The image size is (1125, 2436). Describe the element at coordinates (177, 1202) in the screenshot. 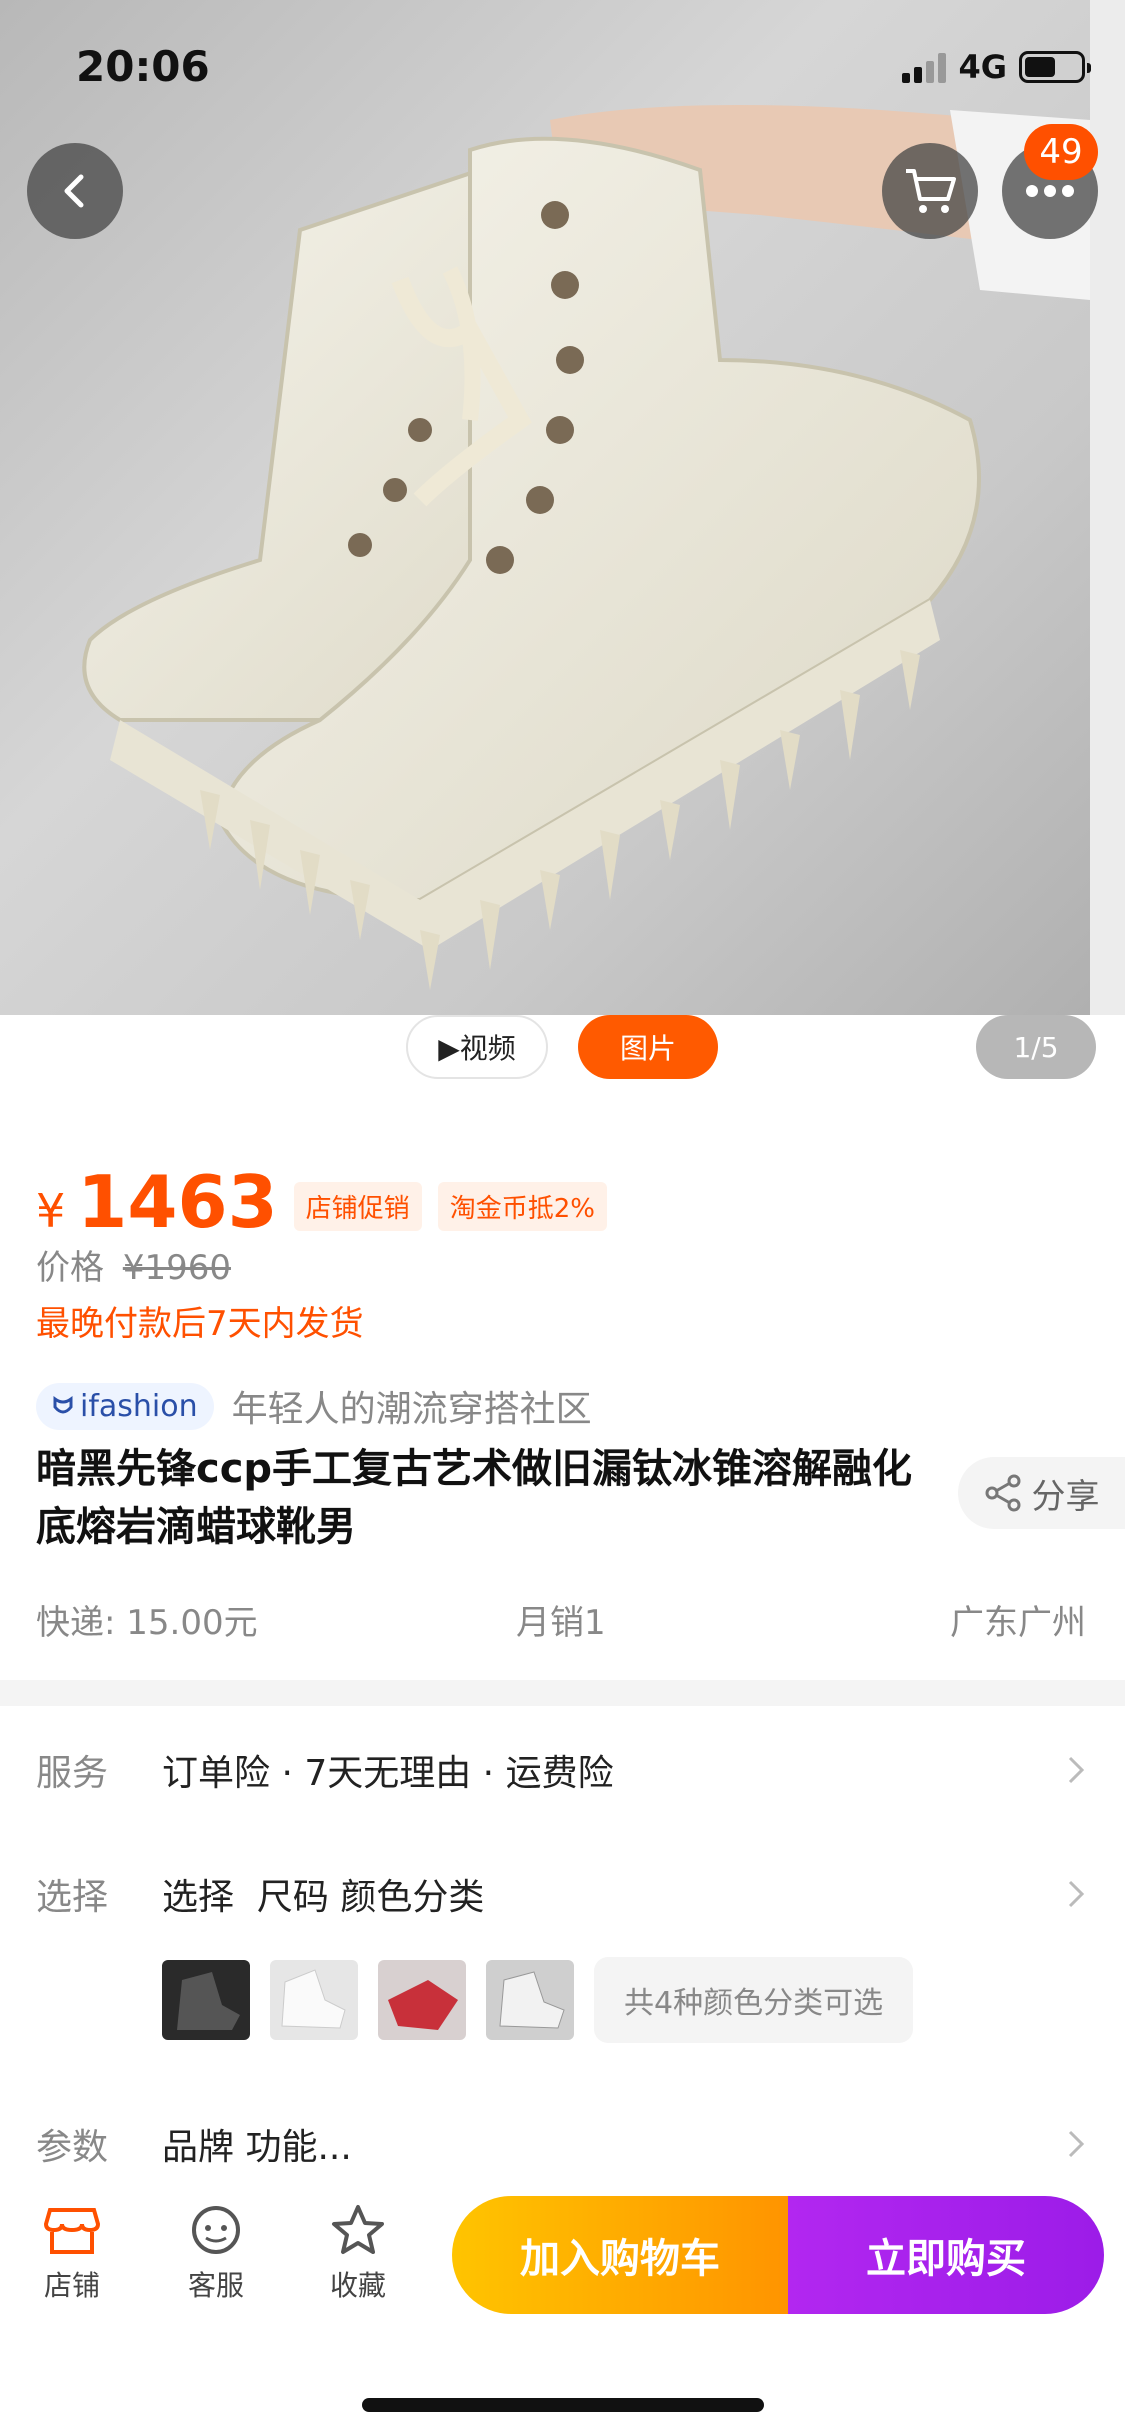

I see `current-price: 1463` at that location.